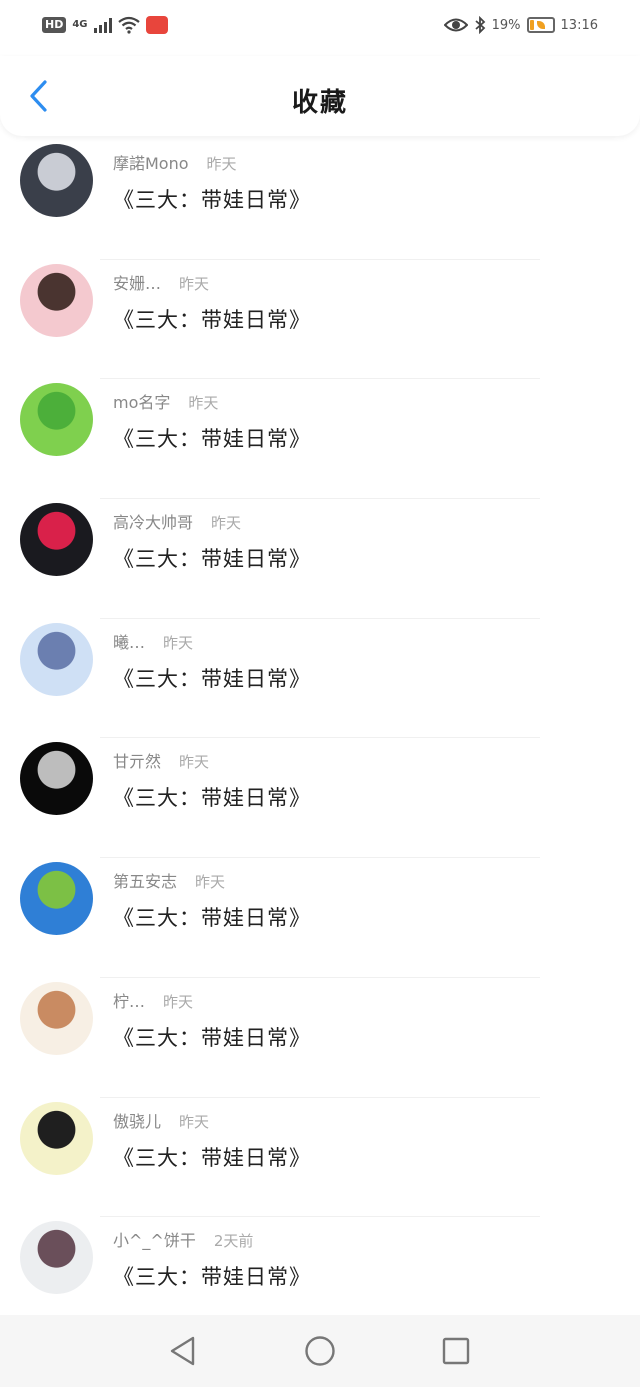 This screenshot has width=640, height=1387. What do you see at coordinates (319, 103) in the screenshot?
I see `page-title: 收藏` at bounding box center [319, 103].